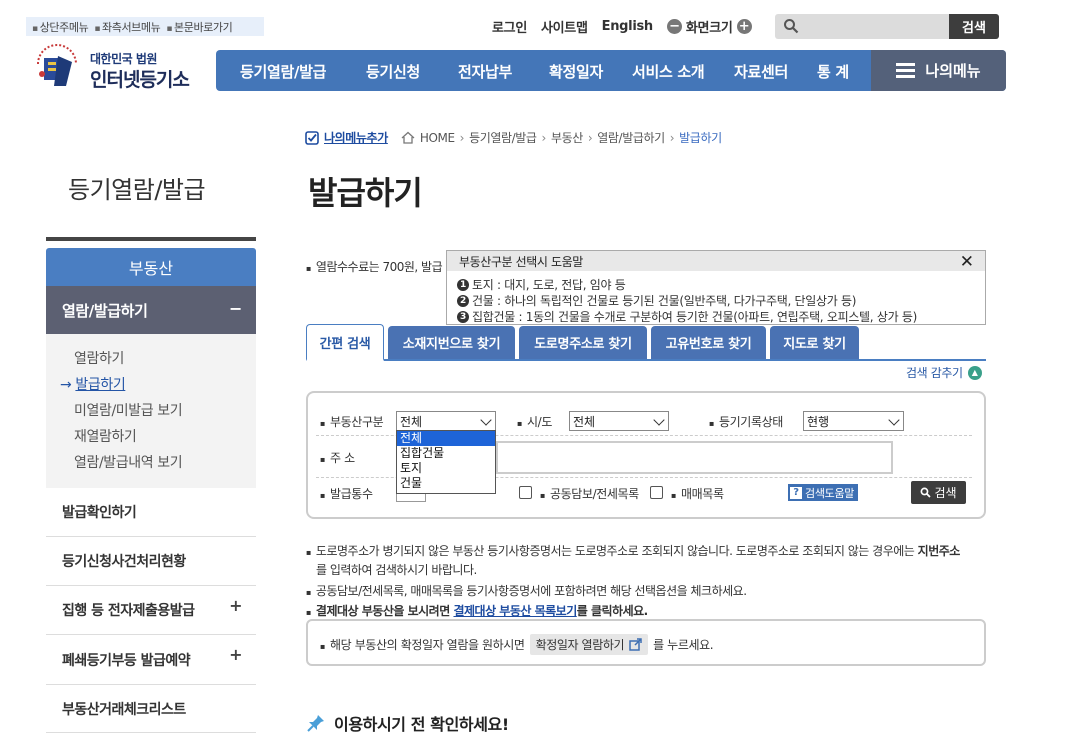 This screenshot has width=1086, height=740. I want to click on utility-menu: 로그인 사이트맵 English − 화면크기 +, so click(622, 26).